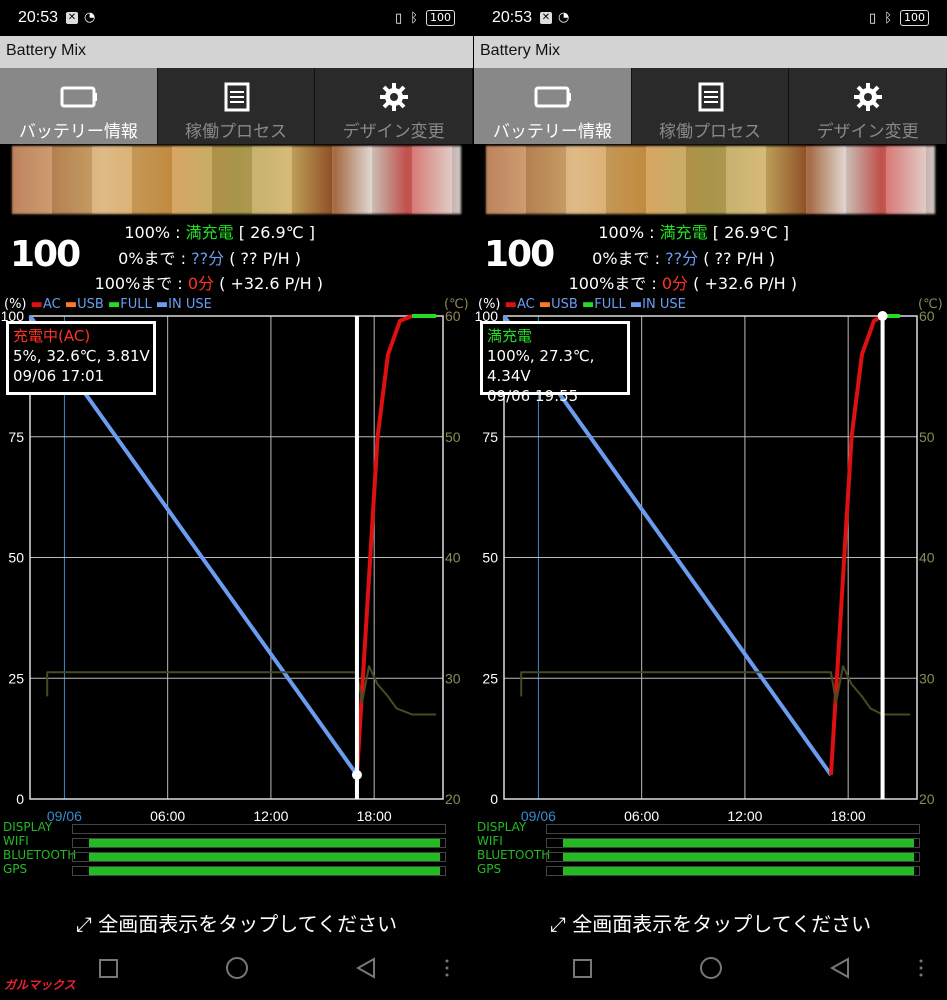 Image resolution: width=947 pixels, height=1000 pixels. Describe the element at coordinates (552, 97) in the screenshot. I see `battery-icon` at that location.